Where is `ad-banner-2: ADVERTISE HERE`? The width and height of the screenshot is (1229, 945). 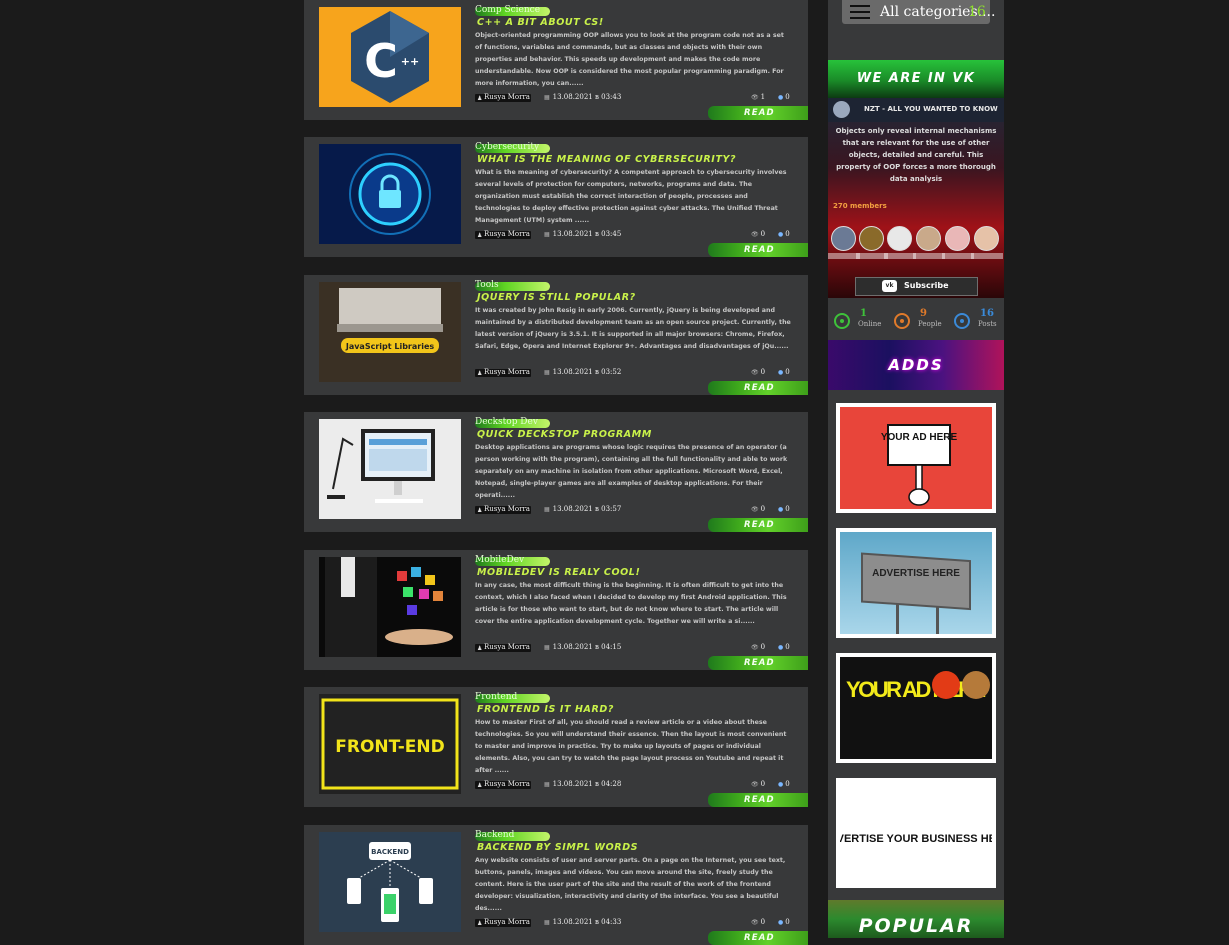
ad-banner-2: ADVERTISE HERE is located at coordinates (916, 583).